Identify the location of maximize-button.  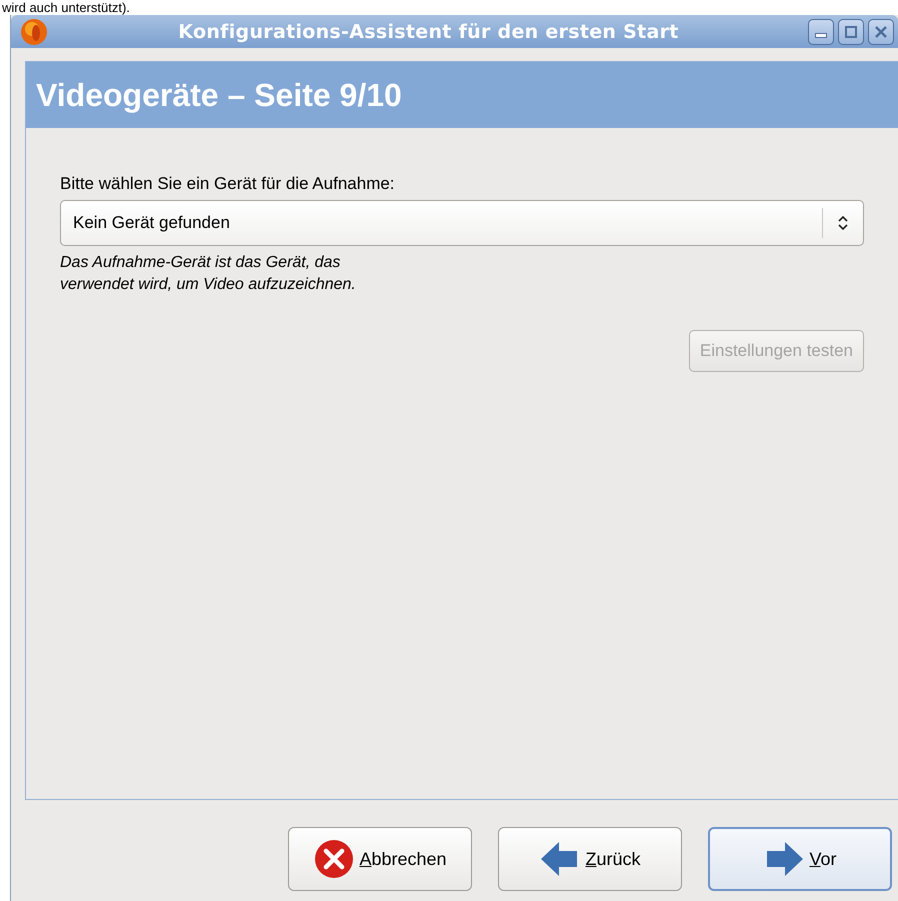
(851, 31).